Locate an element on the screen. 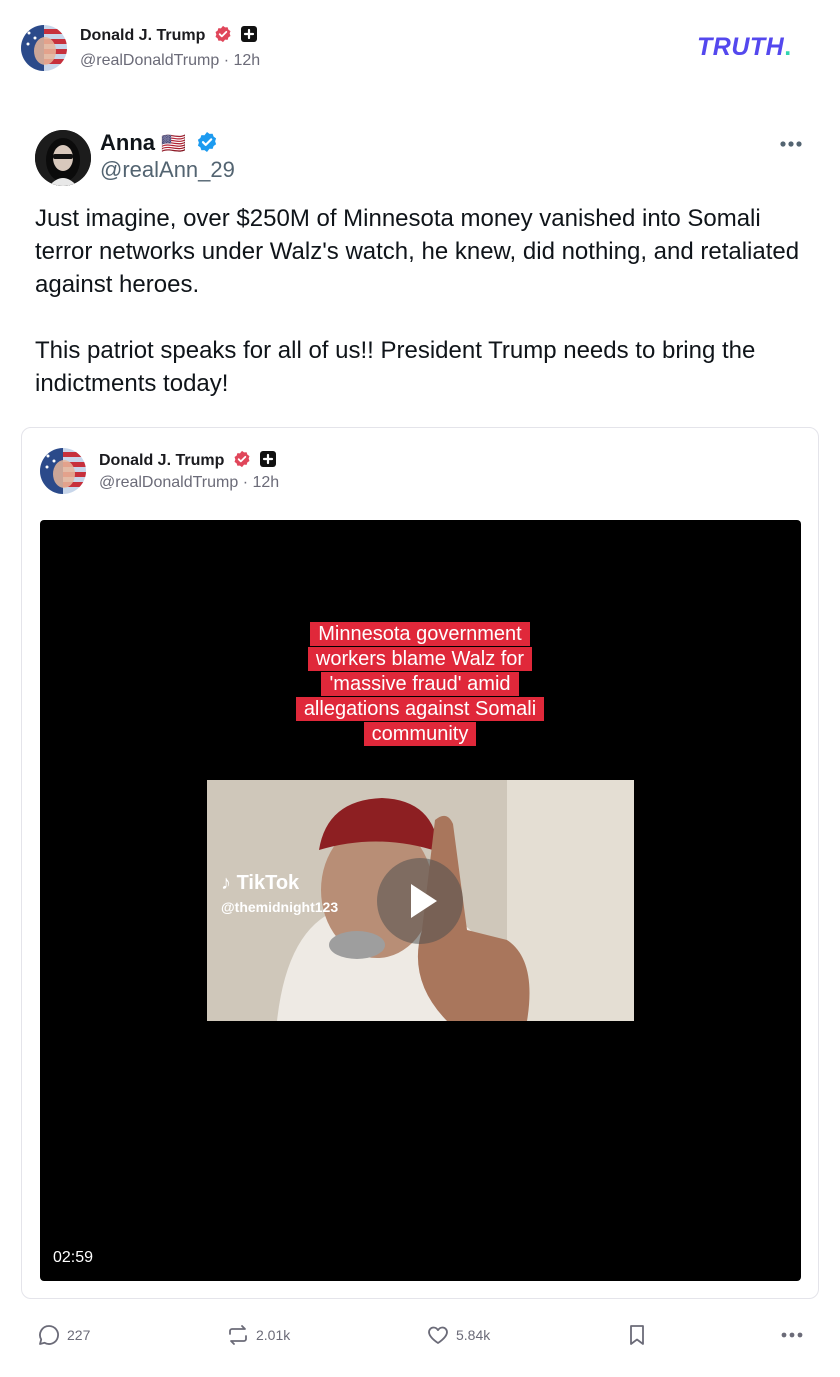 This screenshot has height=1377, width=840. author-name-line: Donald J. Trump is located at coordinates (169, 35).